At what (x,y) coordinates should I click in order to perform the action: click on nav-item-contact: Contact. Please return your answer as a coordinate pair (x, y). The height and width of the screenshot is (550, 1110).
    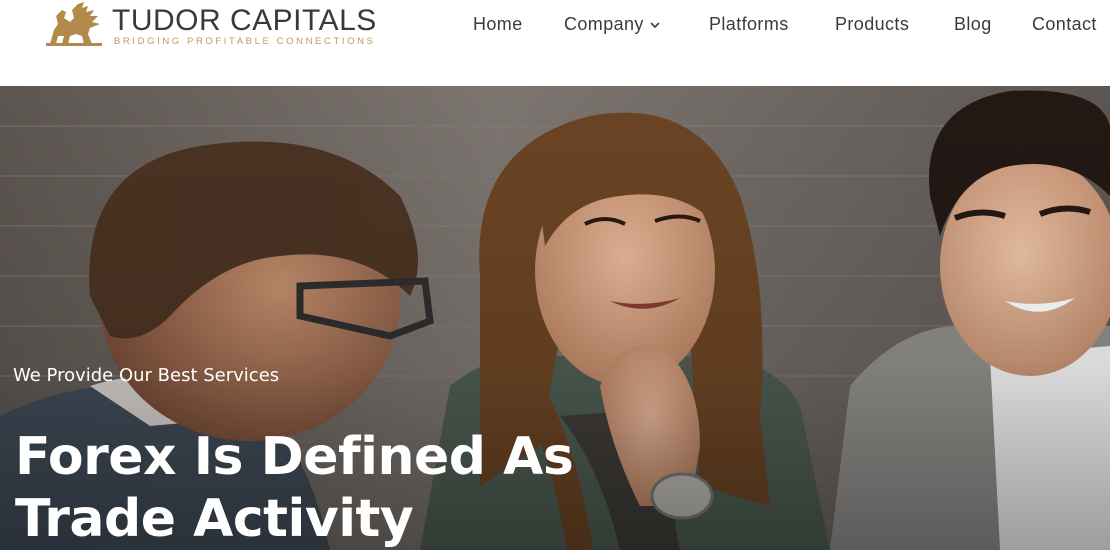
    Looking at the image, I should click on (1064, 24).